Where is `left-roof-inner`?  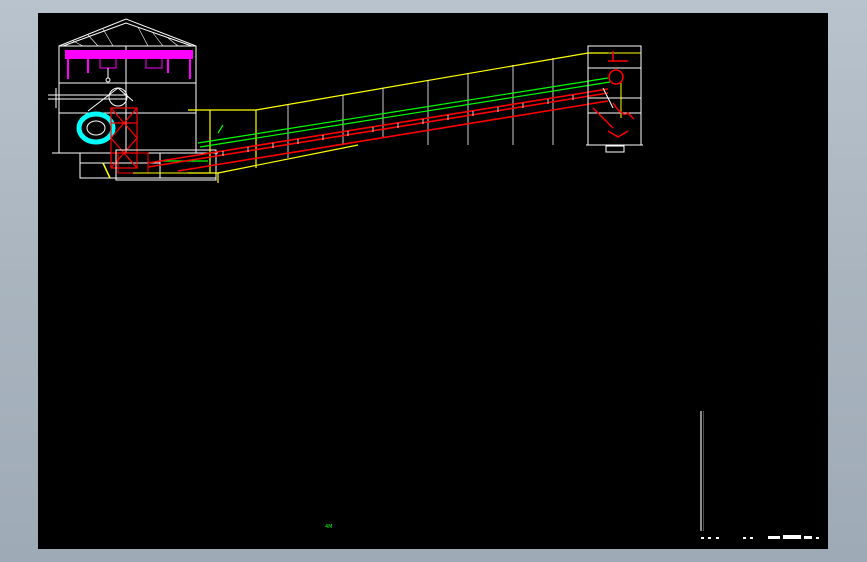 left-roof-inner is located at coordinates (127, 34).